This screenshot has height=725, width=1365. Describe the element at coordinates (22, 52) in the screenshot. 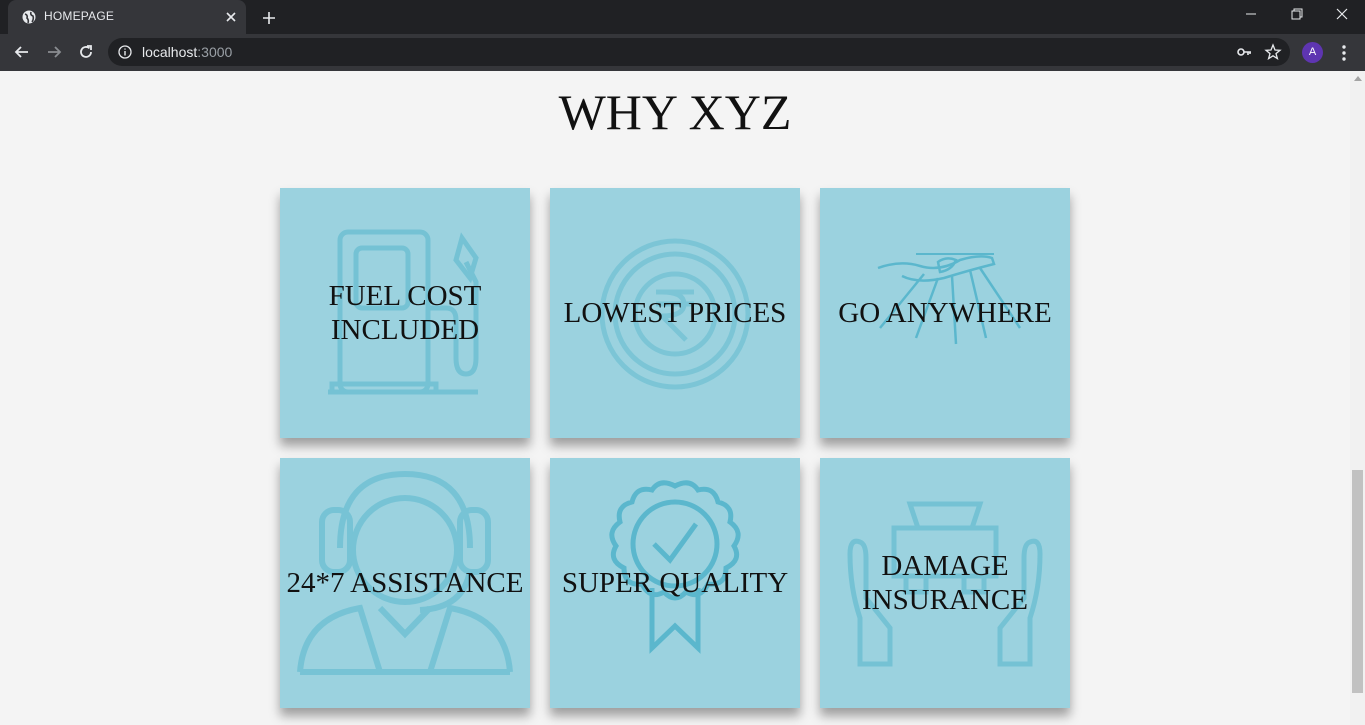

I see `back-arrow-icon` at that location.